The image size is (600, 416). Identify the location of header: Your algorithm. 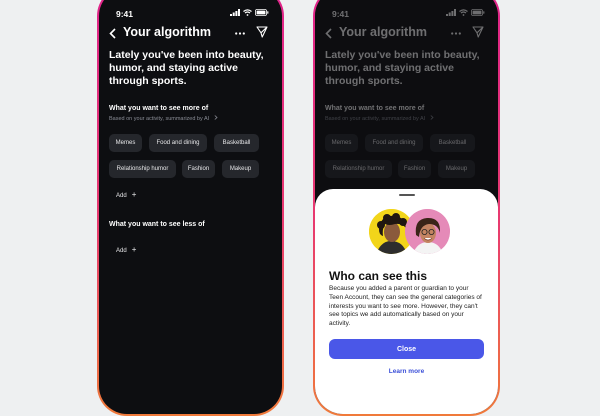
(190, 33).